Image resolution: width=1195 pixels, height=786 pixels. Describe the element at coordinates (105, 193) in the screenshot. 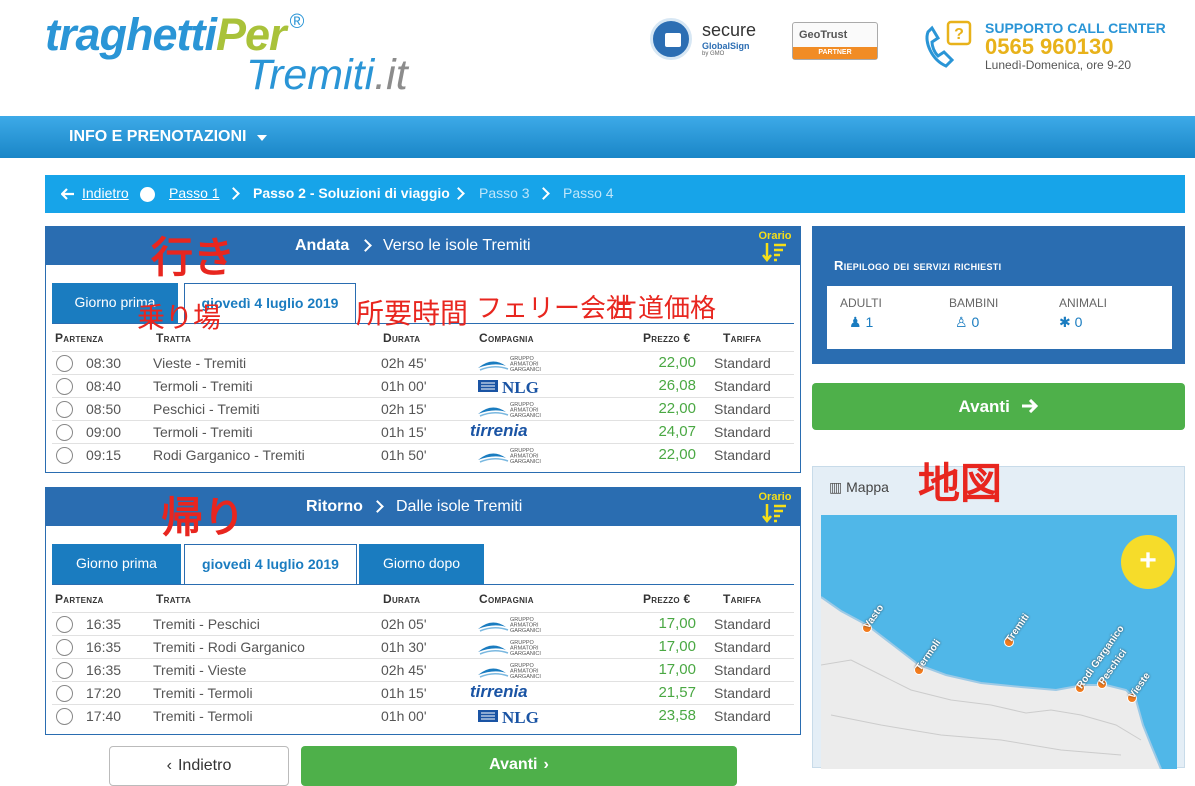

I see `breadcrumb-back-link: Indietro` at that location.